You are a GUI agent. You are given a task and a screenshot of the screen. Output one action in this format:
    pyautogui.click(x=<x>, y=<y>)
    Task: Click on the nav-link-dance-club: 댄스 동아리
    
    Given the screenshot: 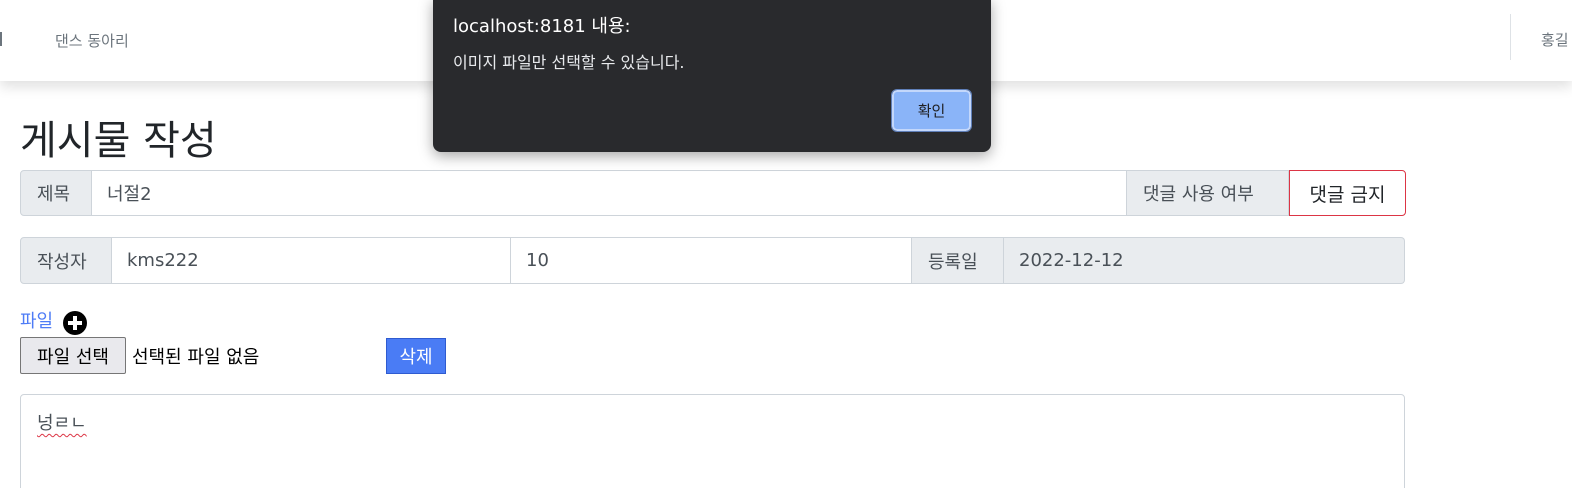 What is the action you would take?
    pyautogui.click(x=92, y=40)
    